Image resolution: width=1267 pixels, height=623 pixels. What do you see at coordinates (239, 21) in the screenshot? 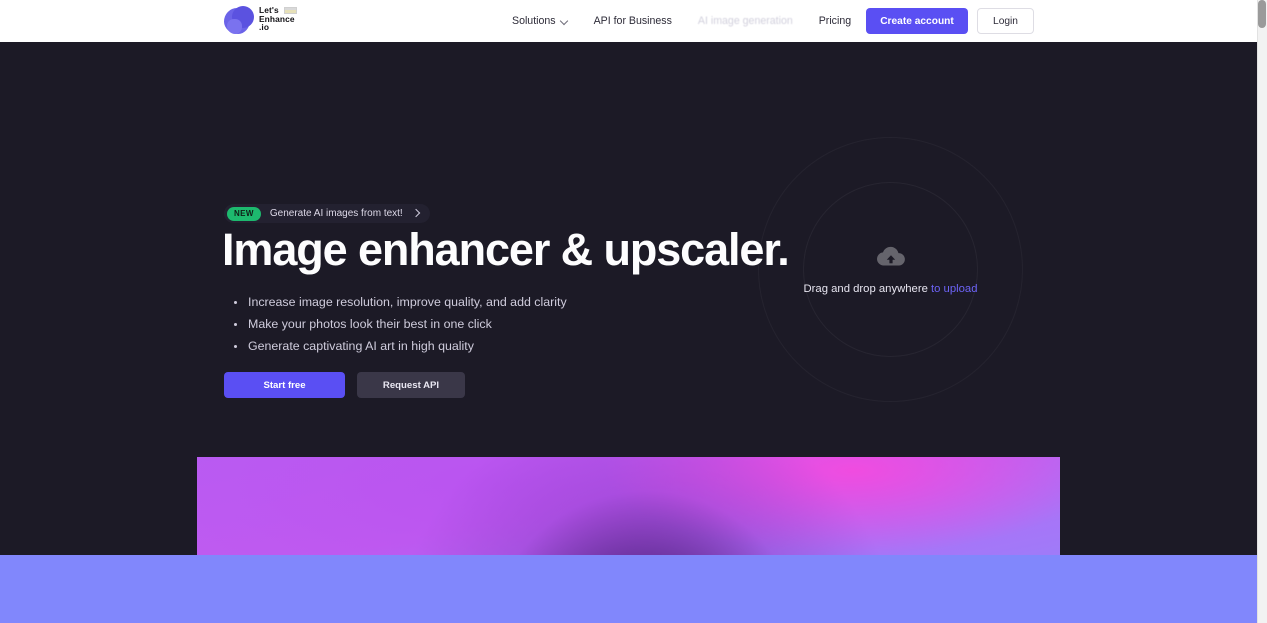
I see `blob-logo-icon` at bounding box center [239, 21].